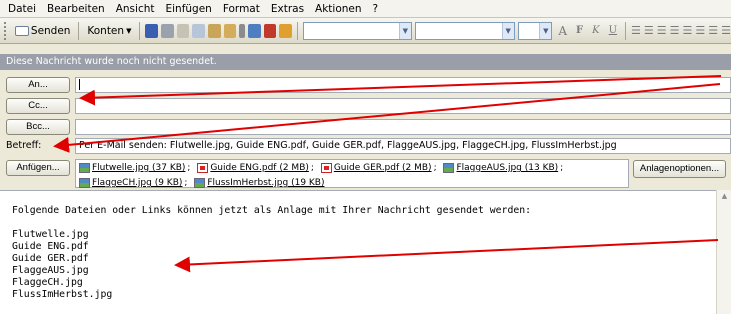 The width and height of the screenshot is (731, 314). What do you see at coordinates (662, 30) in the screenshot?
I see `align-right-icon: ☰` at bounding box center [662, 30].